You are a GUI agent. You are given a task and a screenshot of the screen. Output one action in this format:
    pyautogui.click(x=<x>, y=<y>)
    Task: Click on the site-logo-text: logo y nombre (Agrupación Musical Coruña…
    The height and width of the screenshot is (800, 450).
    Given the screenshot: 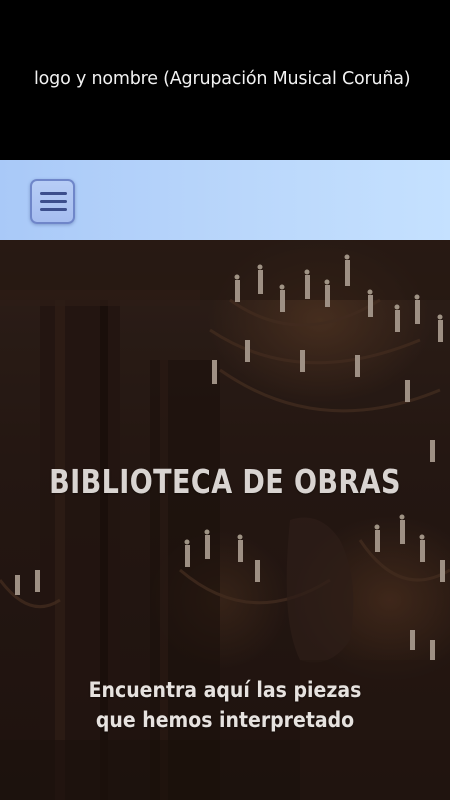 What is the action you would take?
    pyautogui.click(x=222, y=79)
    